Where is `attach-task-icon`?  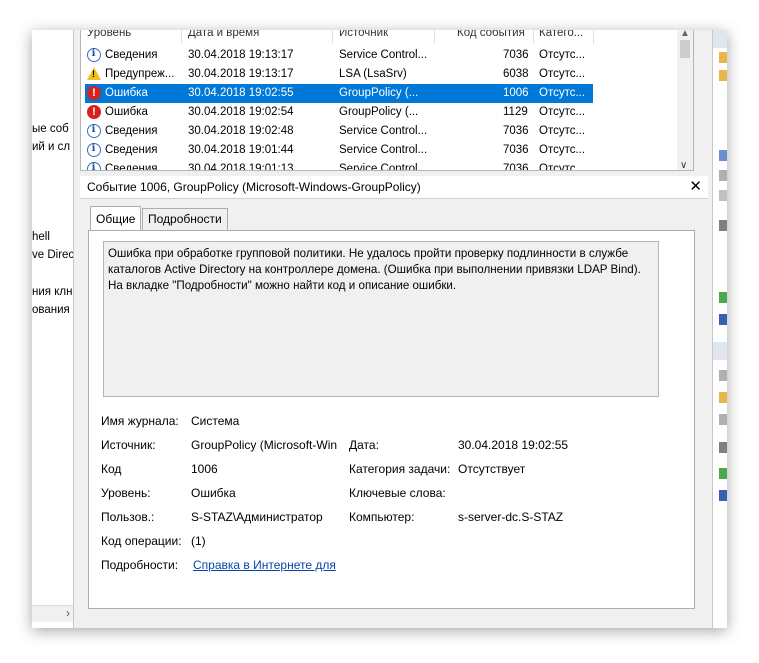
attach-task-icon is located at coordinates (723, 397).